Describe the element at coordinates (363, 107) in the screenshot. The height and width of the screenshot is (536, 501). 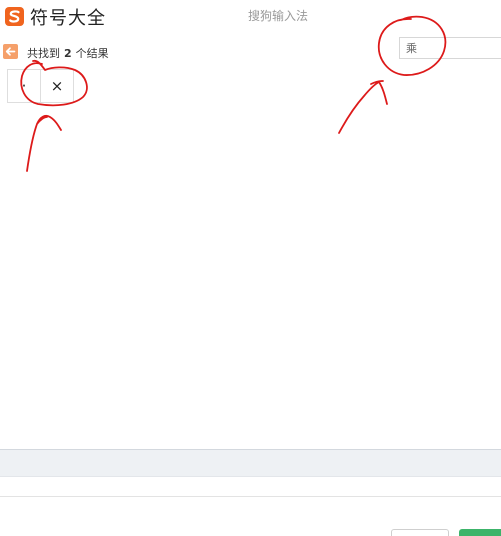
I see `arrow-to-search` at that location.